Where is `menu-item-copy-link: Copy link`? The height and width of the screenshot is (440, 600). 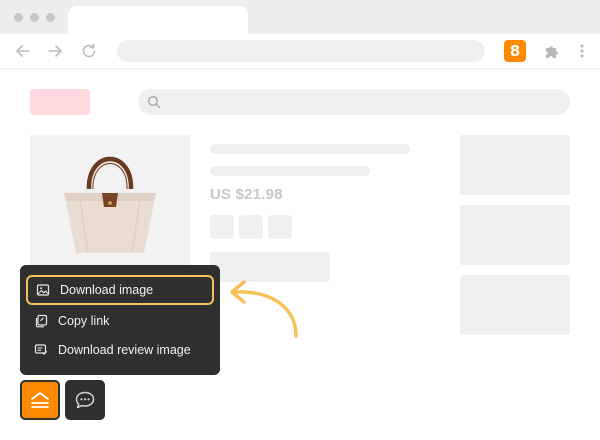
menu-item-copy-link: Copy link is located at coordinates (120, 321).